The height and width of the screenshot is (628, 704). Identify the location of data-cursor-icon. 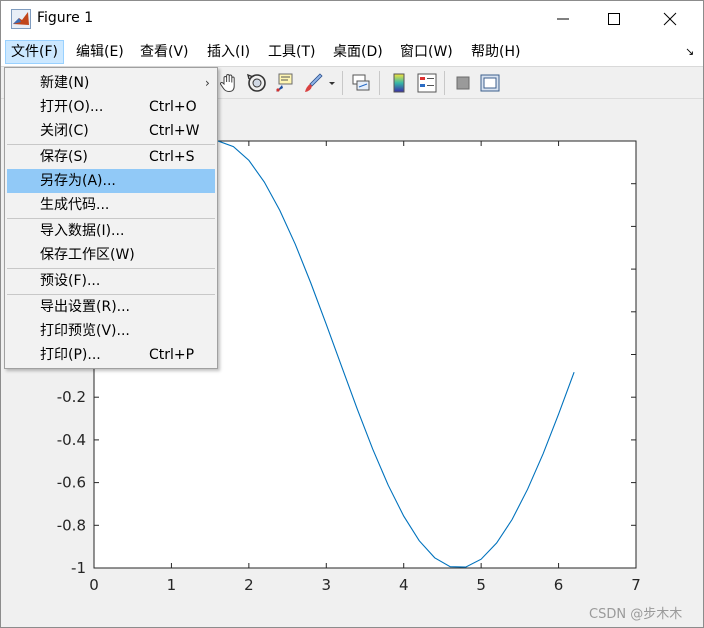
(285, 83).